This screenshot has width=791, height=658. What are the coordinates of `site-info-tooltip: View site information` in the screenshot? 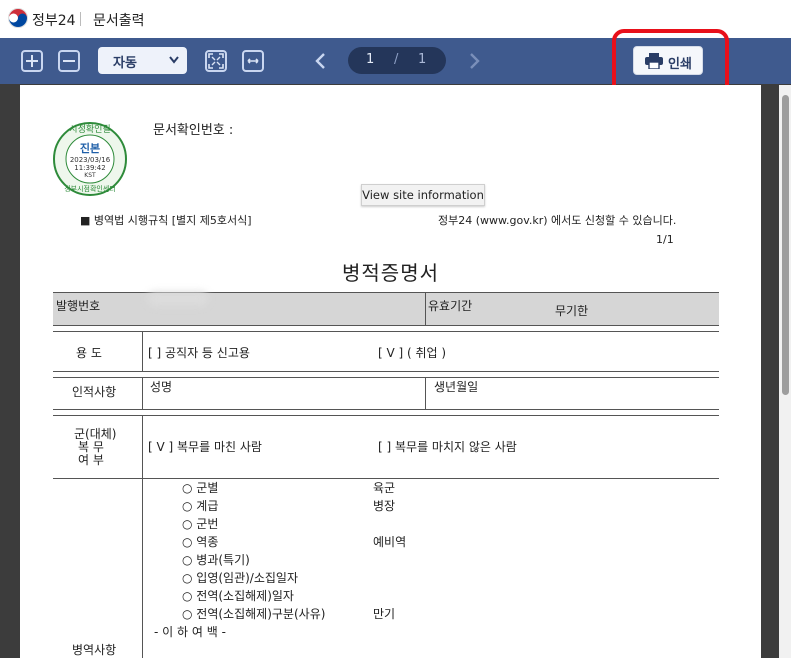 It's located at (423, 195).